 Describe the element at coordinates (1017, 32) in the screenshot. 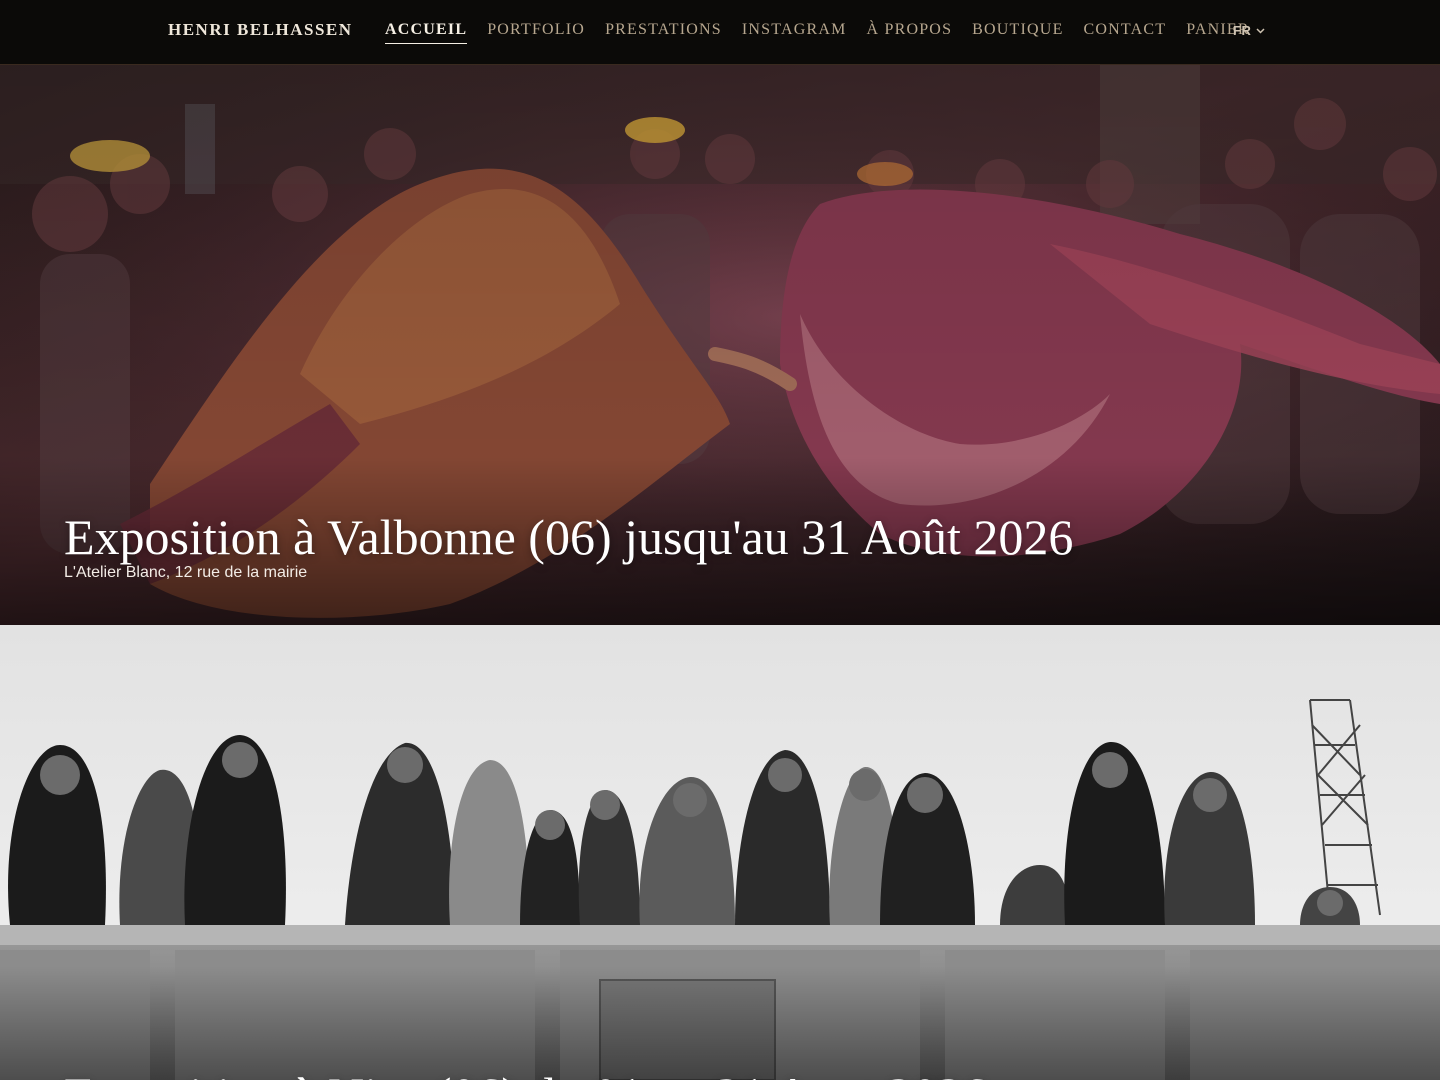

I see `nav-boutique: BOUTIQUE` at that location.